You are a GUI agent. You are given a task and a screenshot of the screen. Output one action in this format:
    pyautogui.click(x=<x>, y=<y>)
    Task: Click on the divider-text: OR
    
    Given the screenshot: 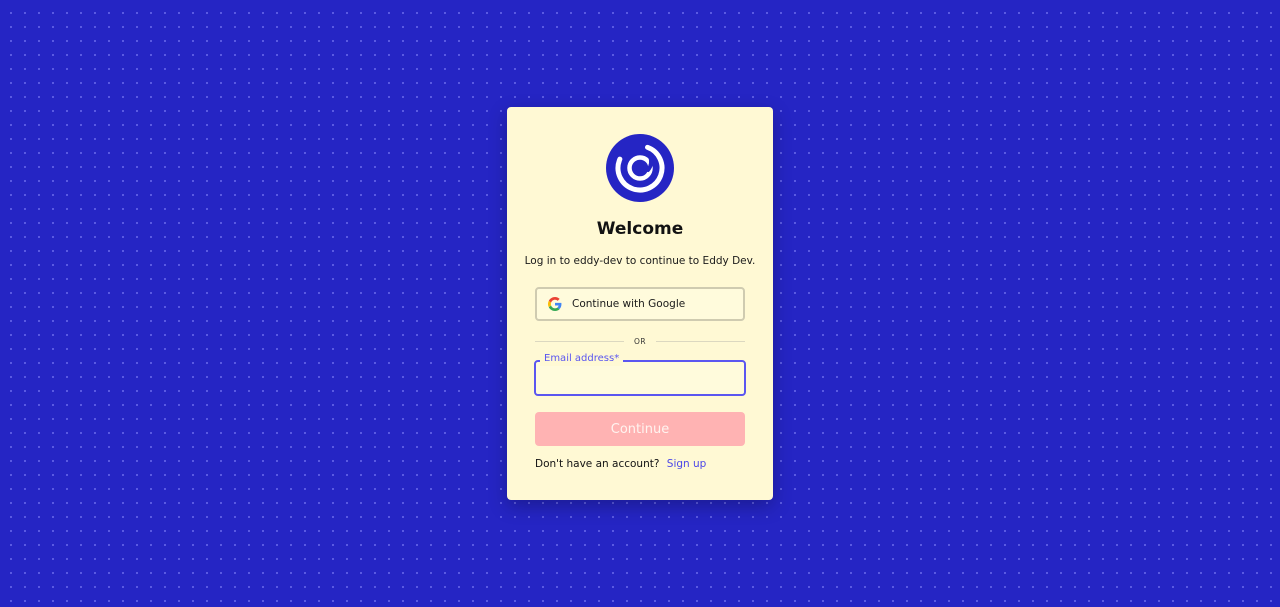 What is the action you would take?
    pyautogui.click(x=640, y=341)
    